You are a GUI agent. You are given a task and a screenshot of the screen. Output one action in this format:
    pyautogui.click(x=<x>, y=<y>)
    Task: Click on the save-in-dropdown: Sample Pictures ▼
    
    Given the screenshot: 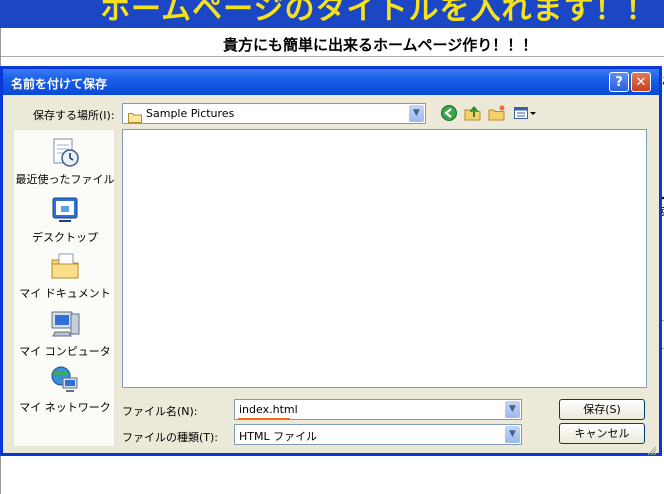 What is the action you would take?
    pyautogui.click(x=274, y=113)
    